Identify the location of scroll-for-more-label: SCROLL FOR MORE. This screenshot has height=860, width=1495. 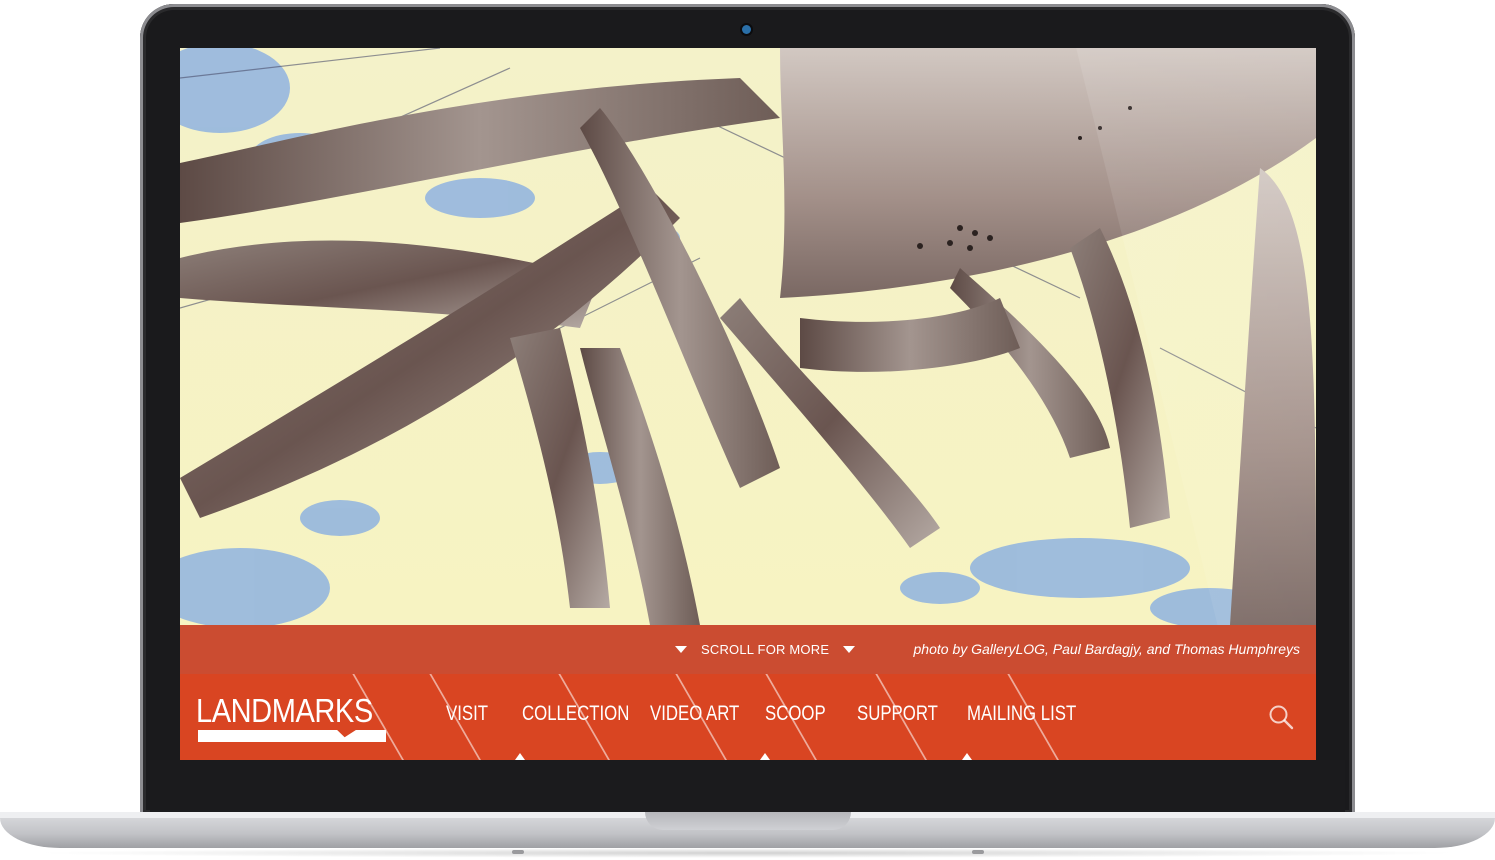
(765, 649).